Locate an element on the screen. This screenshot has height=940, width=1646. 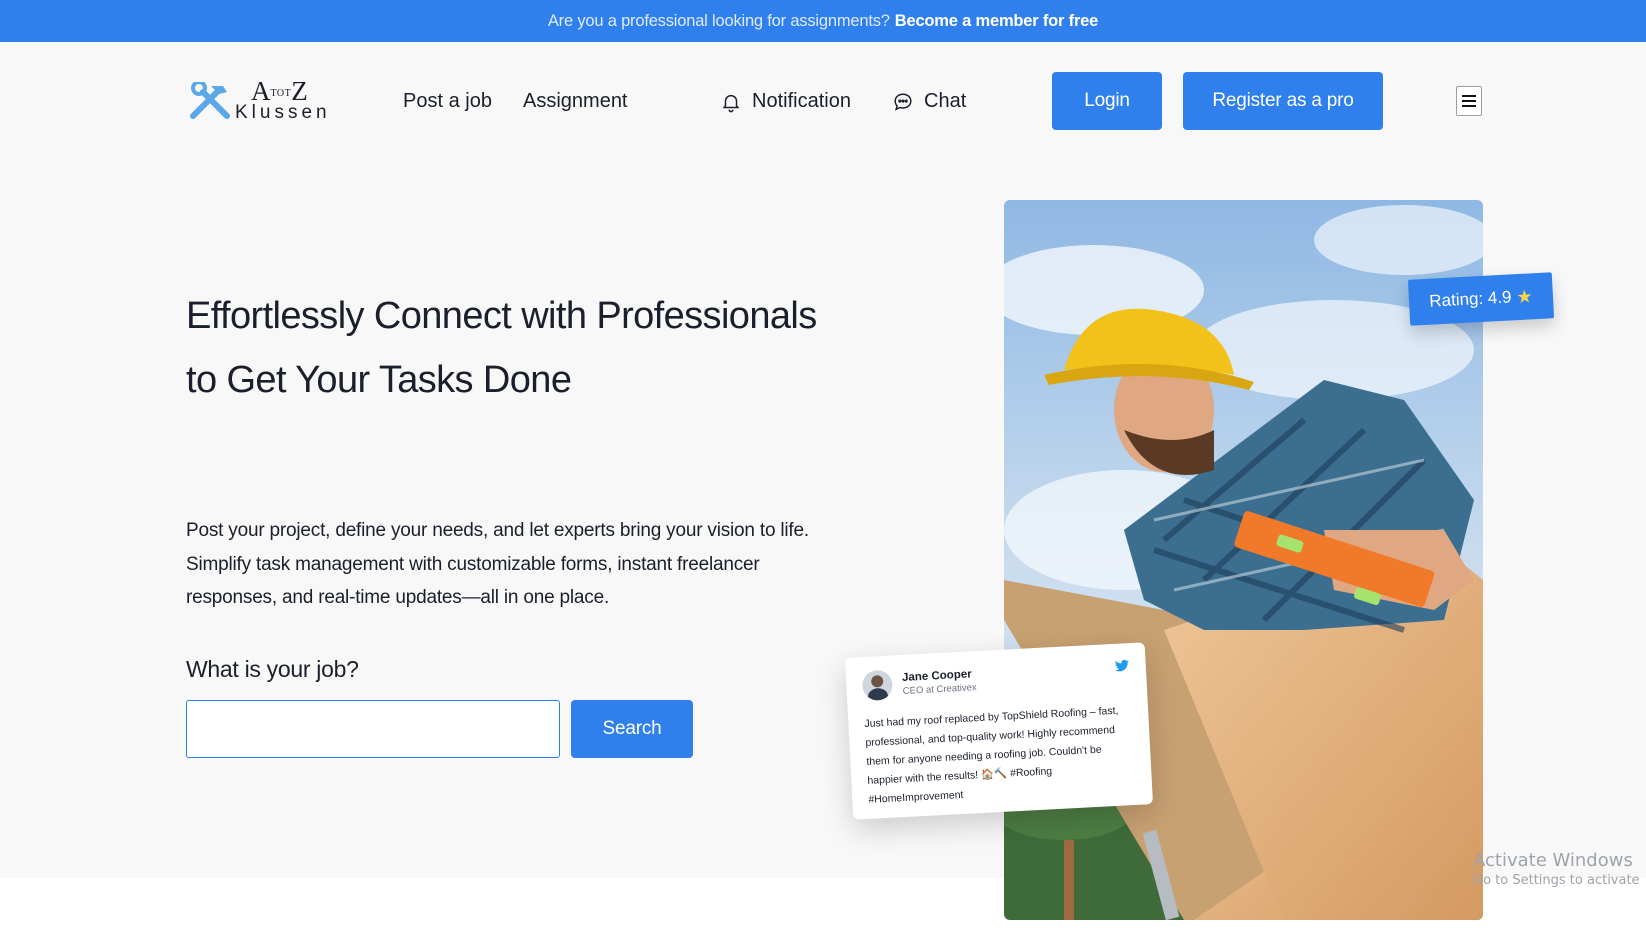
nav-chat-label: Chat is located at coordinates (945, 101).